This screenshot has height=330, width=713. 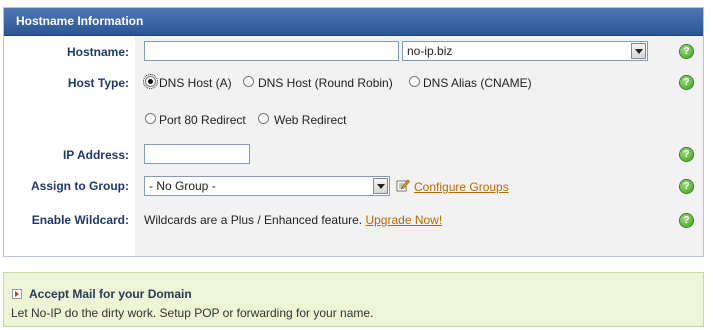 What do you see at coordinates (461, 187) in the screenshot?
I see `configure-groups-link: Configure Groups` at bounding box center [461, 187].